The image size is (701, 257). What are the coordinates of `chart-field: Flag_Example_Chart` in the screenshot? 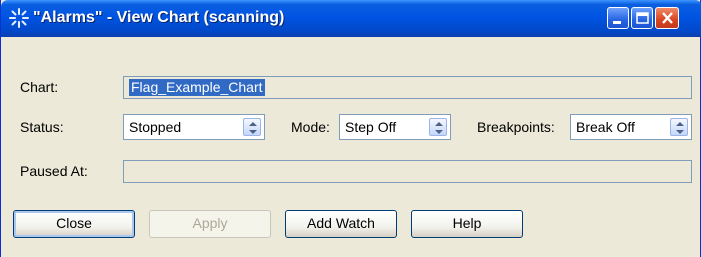 It's located at (407, 87).